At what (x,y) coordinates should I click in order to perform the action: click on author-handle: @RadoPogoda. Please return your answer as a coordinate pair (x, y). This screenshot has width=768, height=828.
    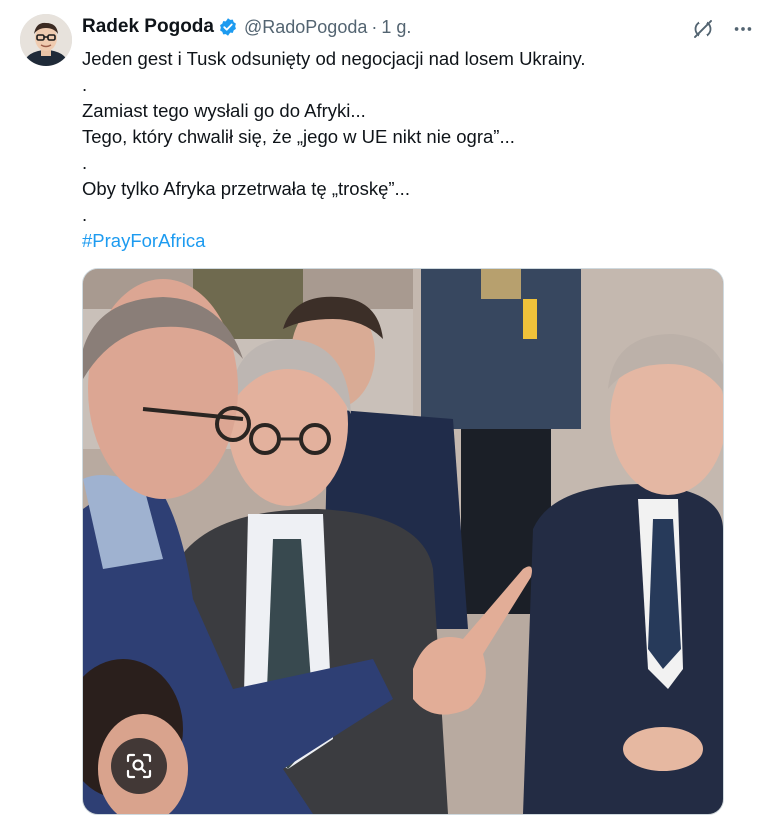
    Looking at the image, I should click on (305, 27).